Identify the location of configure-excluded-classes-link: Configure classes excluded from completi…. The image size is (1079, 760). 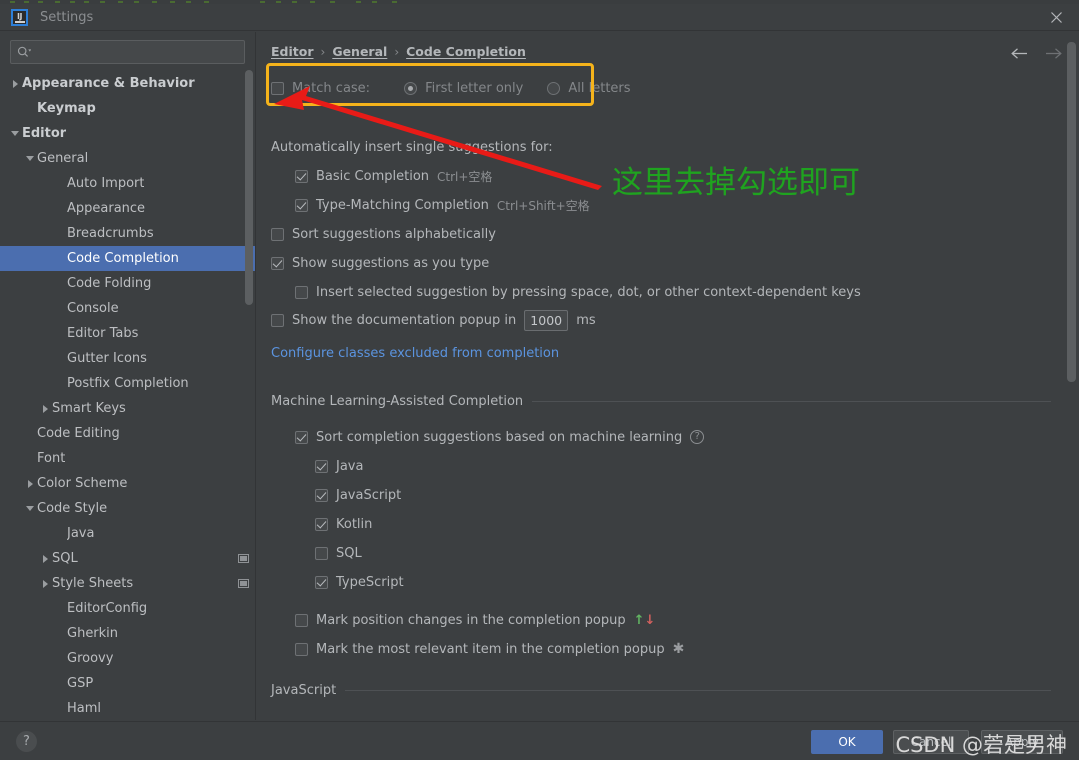
(415, 353).